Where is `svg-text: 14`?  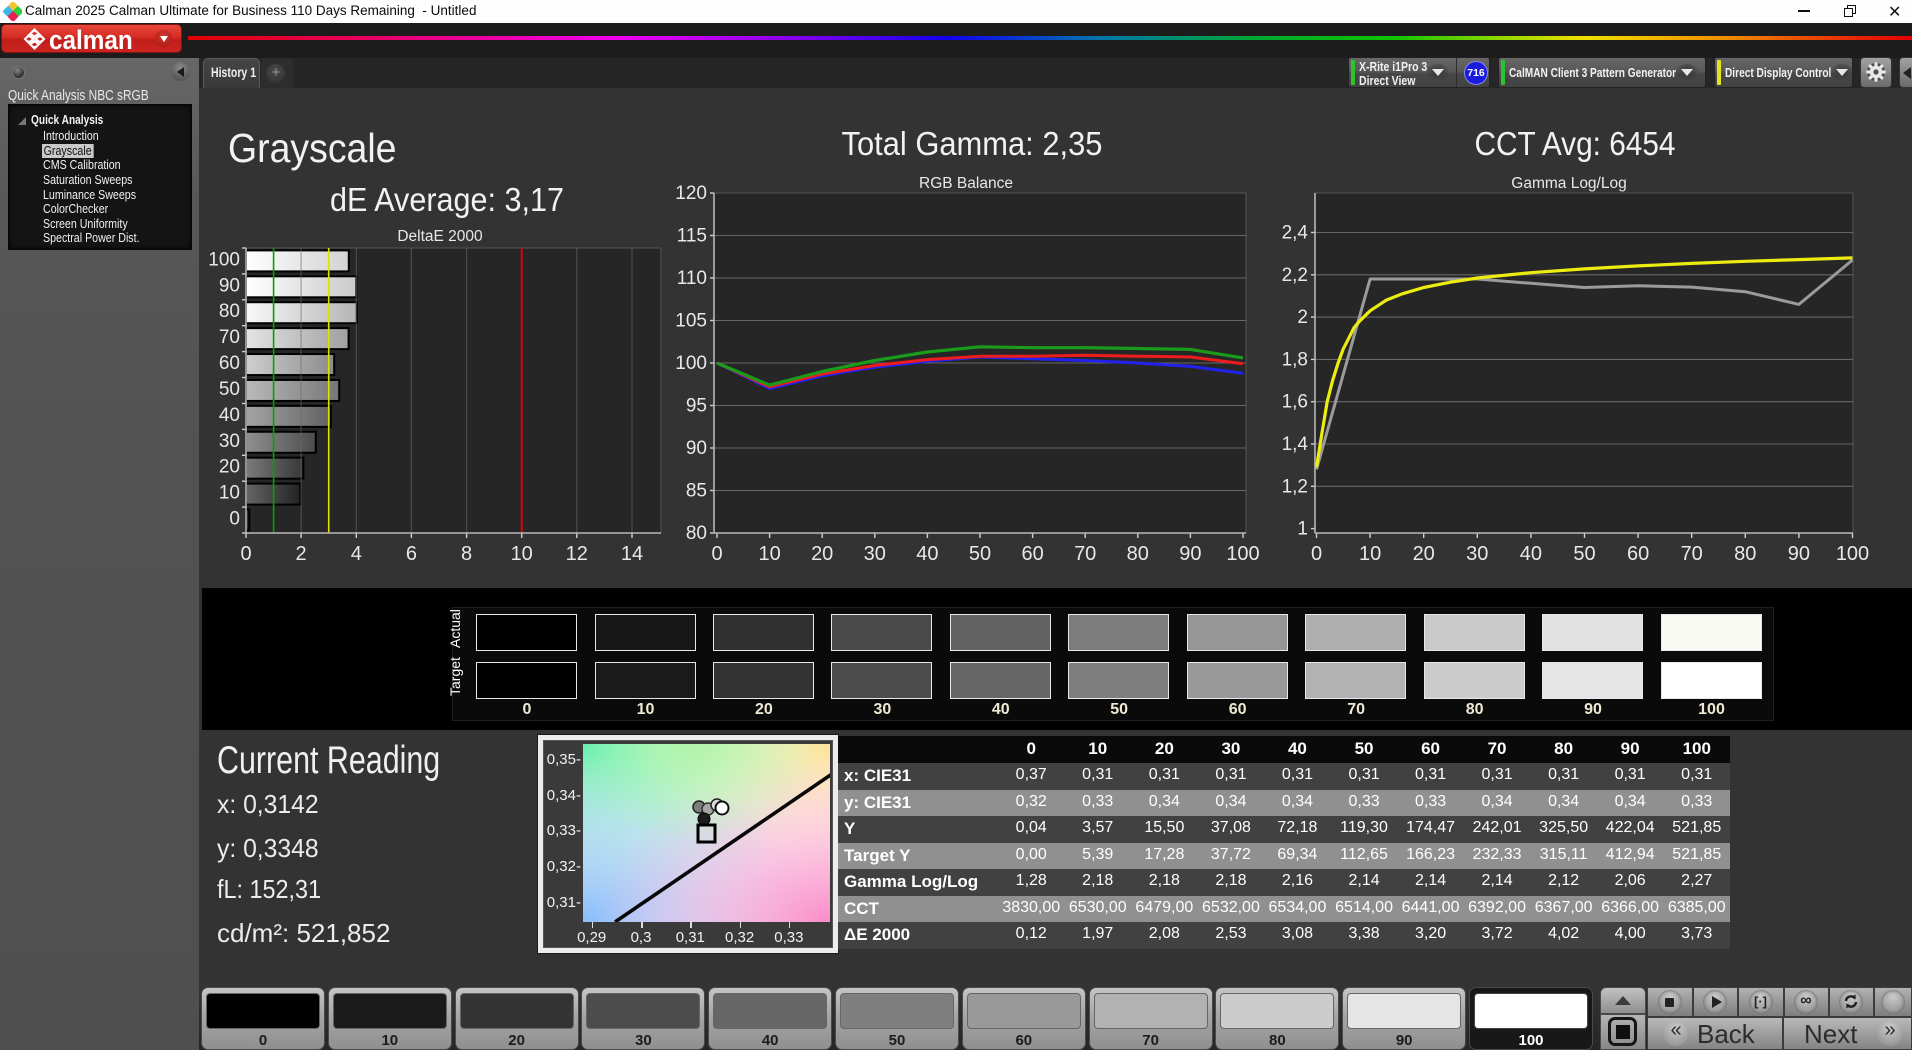 svg-text: 14 is located at coordinates (632, 554).